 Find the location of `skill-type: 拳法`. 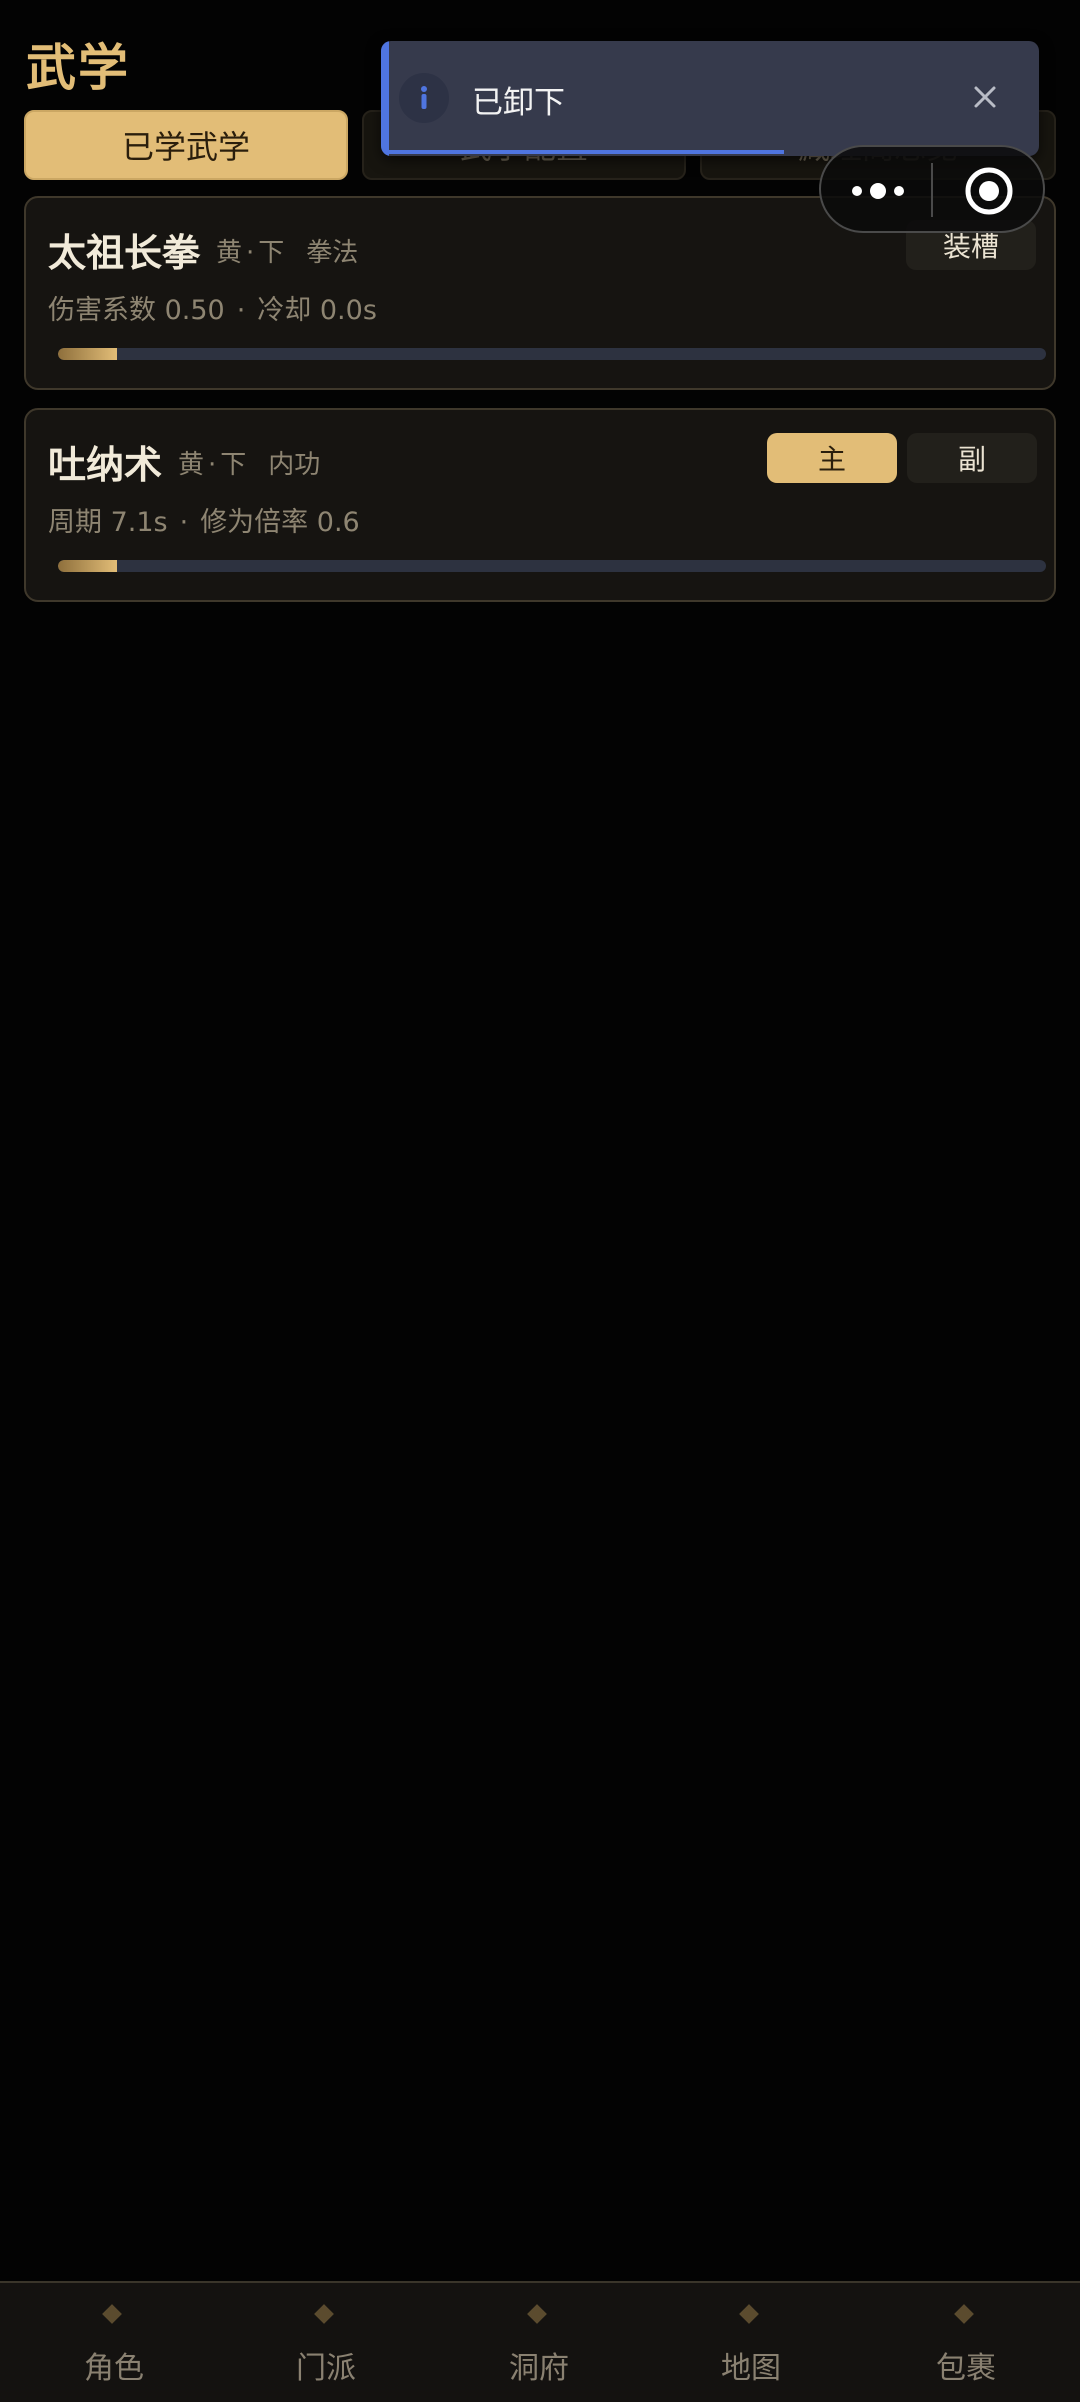

skill-type: 拳法 is located at coordinates (332, 253).